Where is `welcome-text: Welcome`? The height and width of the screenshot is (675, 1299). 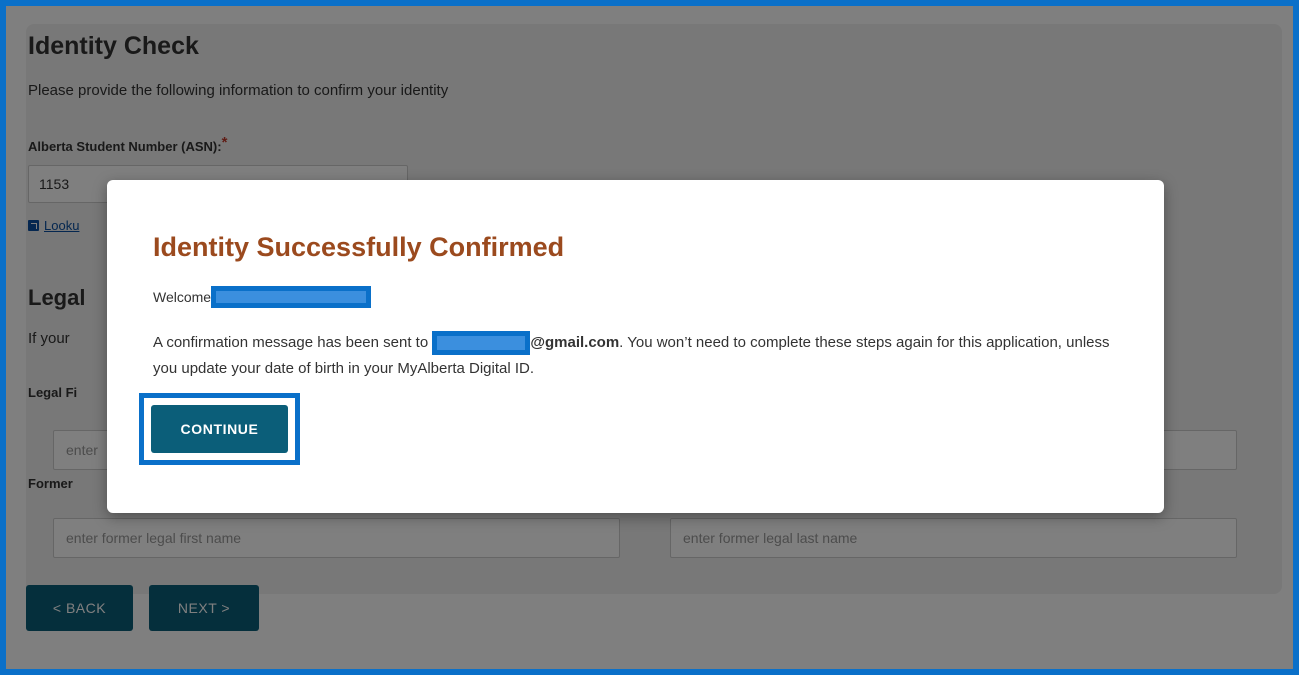
welcome-text: Welcome is located at coordinates (182, 297).